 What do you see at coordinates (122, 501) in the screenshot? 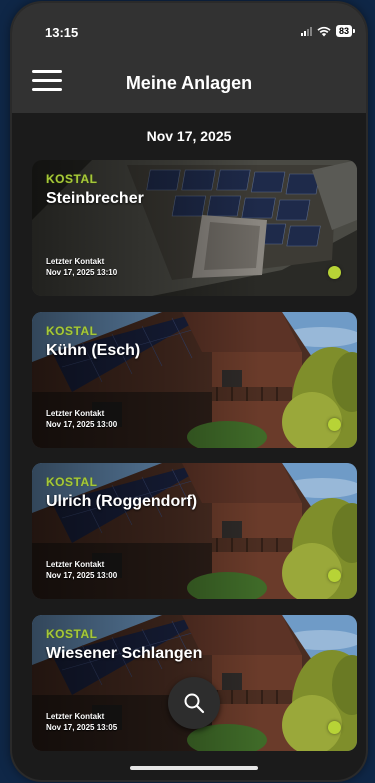
I see `plant-name: Ulrich (Roggendorf)` at bounding box center [122, 501].